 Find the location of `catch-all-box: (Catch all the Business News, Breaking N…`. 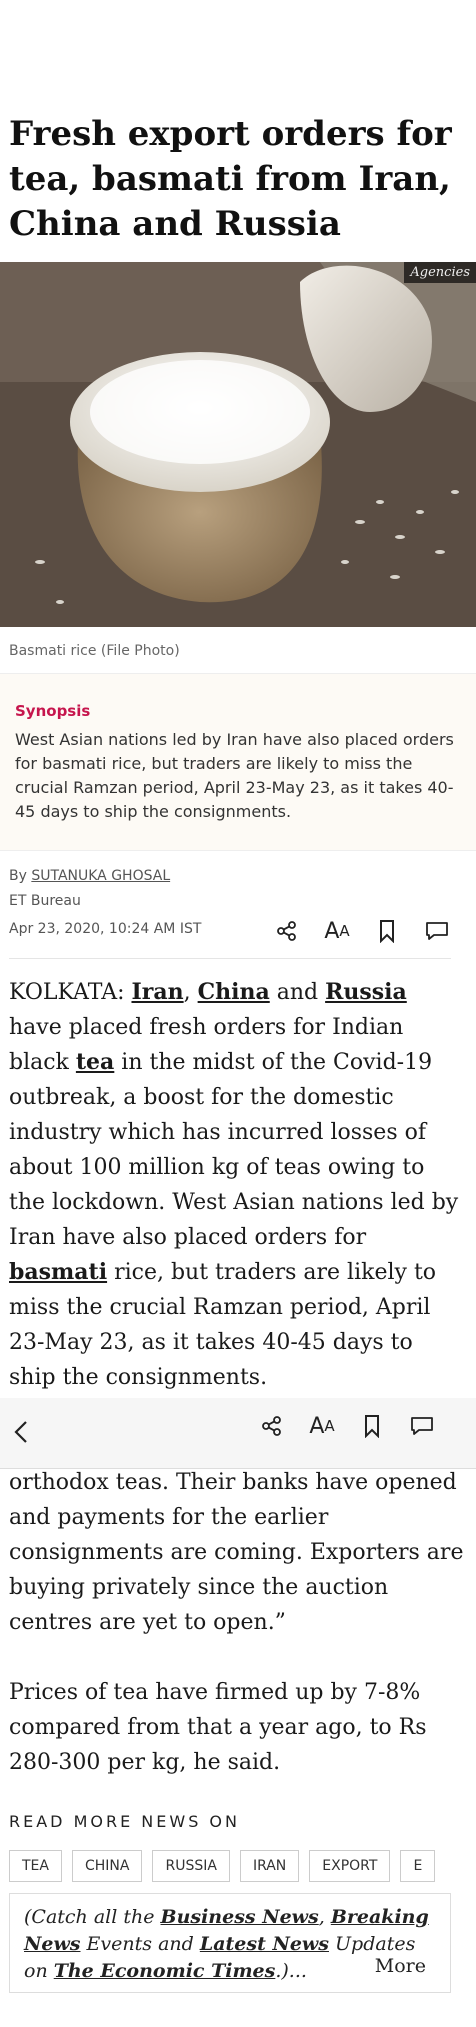

catch-all-box: (Catch all the Business News, Breaking N… is located at coordinates (230, 1943).